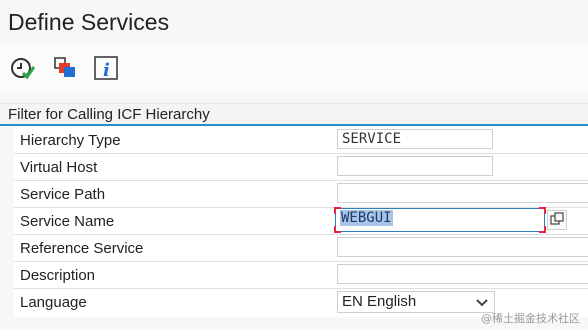  What do you see at coordinates (70, 140) in the screenshot?
I see `hierarchy-type-label: Hierarchy Type` at bounding box center [70, 140].